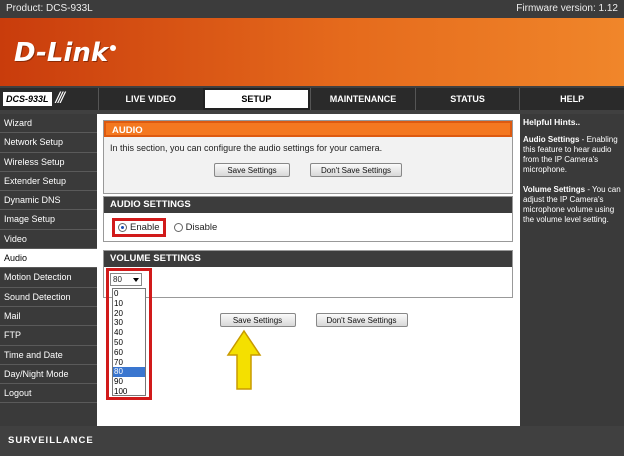  Describe the element at coordinates (136, 280) in the screenshot. I see `chevron-down-icon` at that location.